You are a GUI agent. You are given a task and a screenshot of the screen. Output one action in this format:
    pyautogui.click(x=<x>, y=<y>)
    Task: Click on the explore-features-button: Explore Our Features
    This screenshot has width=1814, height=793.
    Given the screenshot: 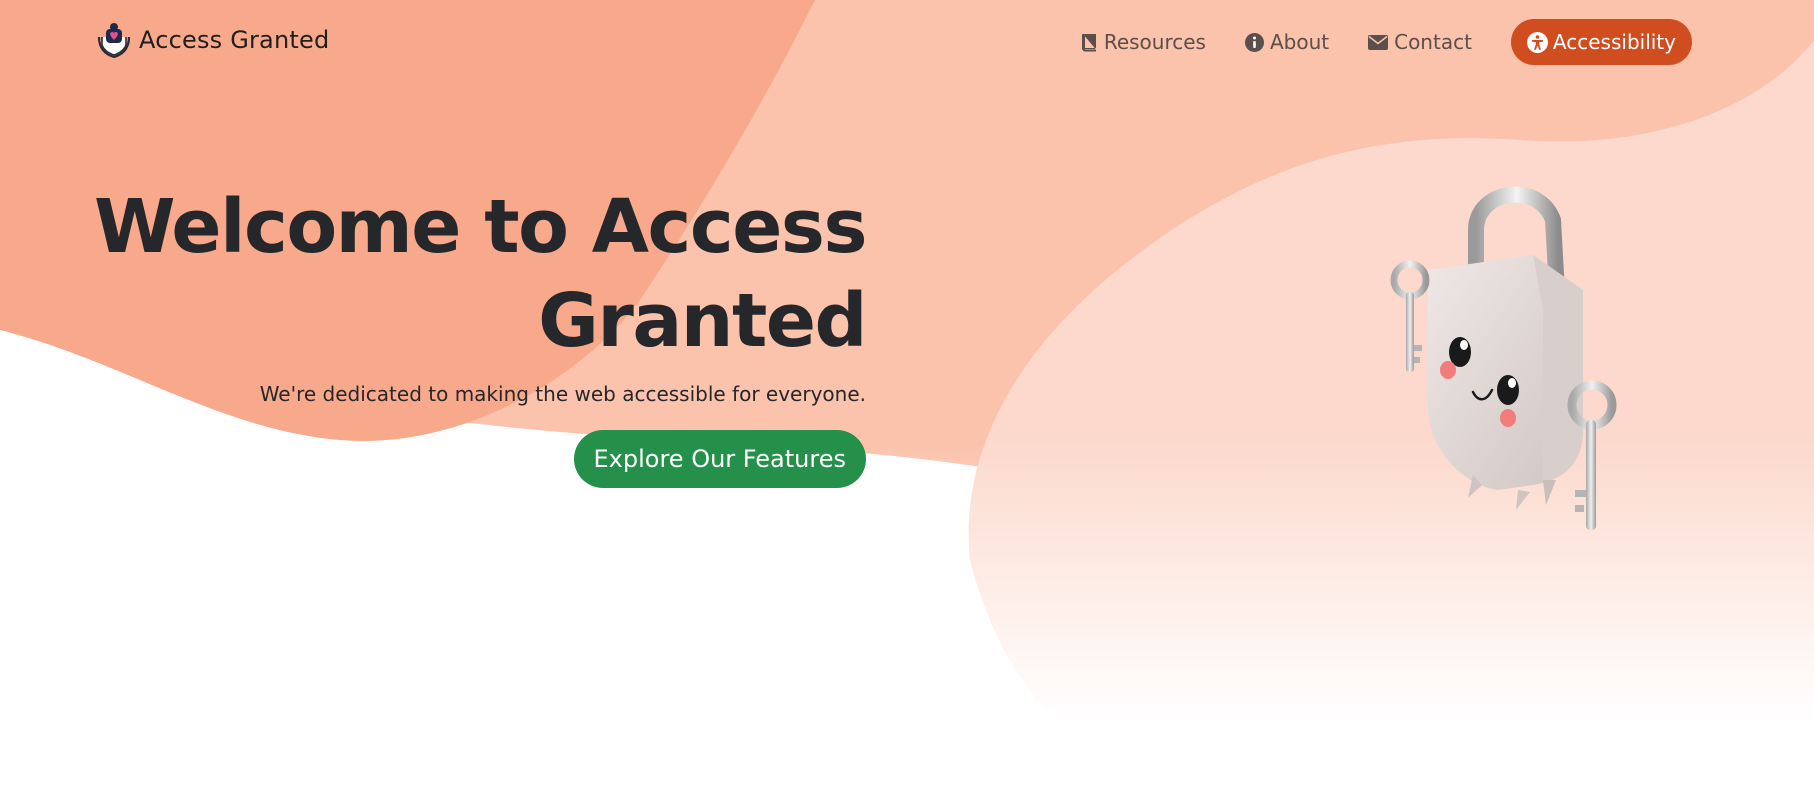 What is the action you would take?
    pyautogui.click(x=719, y=459)
    